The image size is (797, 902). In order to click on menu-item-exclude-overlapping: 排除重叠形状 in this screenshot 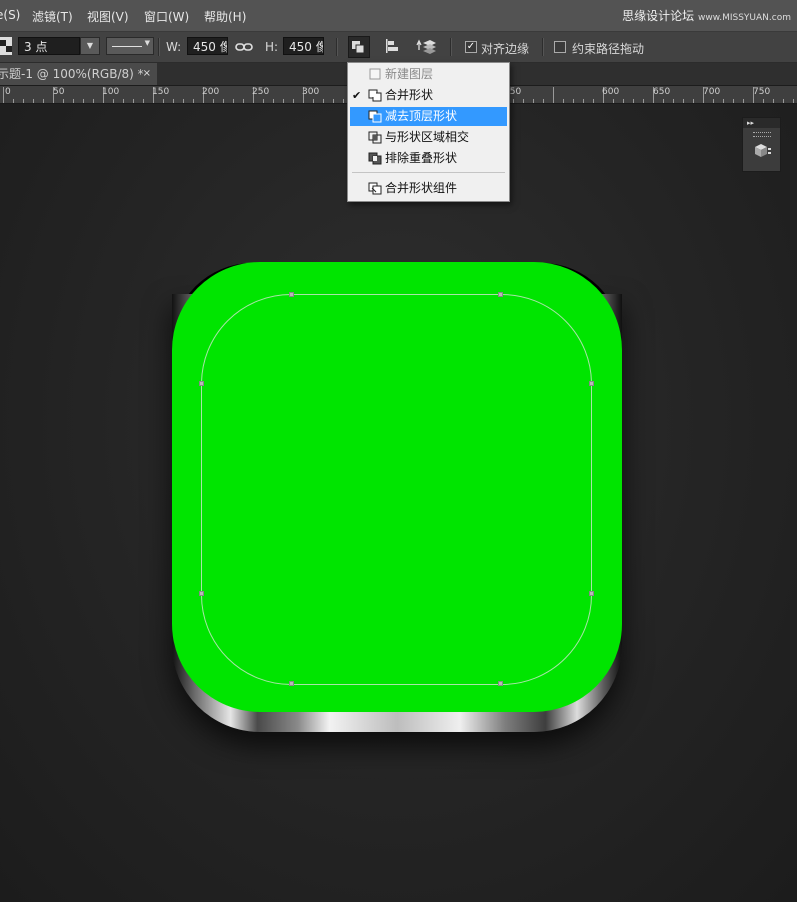, I will do `click(428, 158)`.